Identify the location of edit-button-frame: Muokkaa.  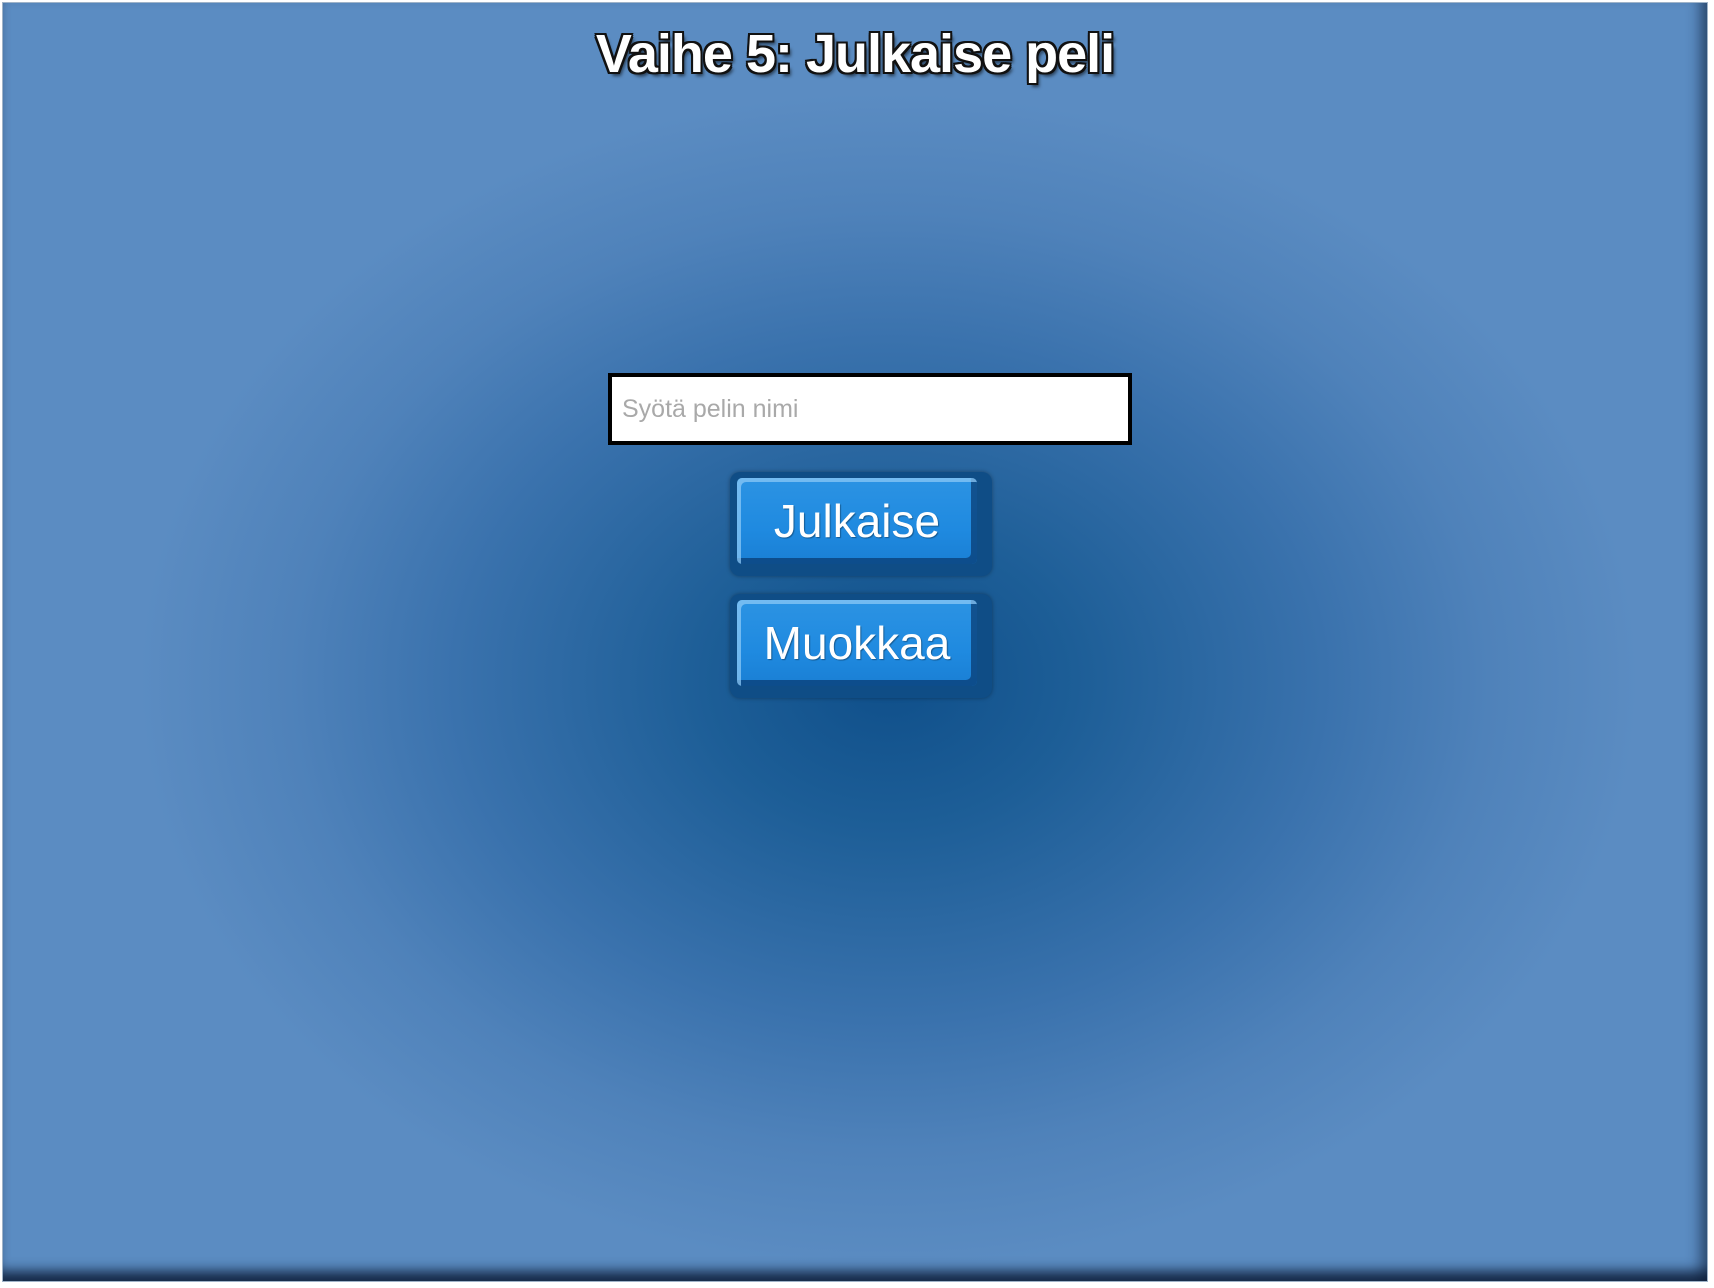
(861, 646).